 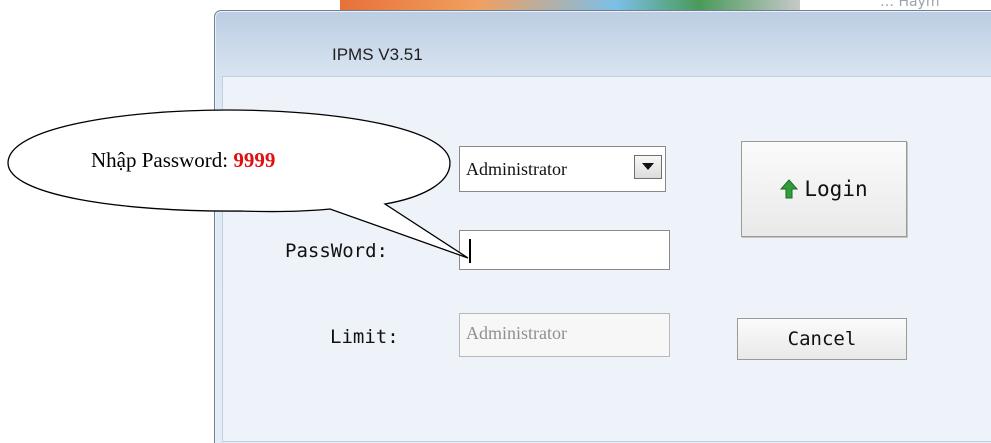 What do you see at coordinates (910, 5) in the screenshot?
I see `background-partial-text: … Haym` at bounding box center [910, 5].